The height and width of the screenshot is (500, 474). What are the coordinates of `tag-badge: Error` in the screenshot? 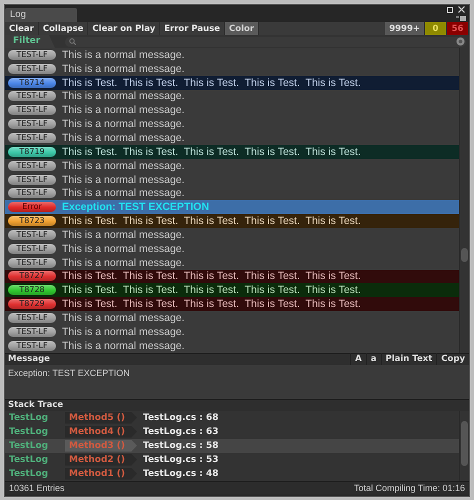 It's located at (32, 207).